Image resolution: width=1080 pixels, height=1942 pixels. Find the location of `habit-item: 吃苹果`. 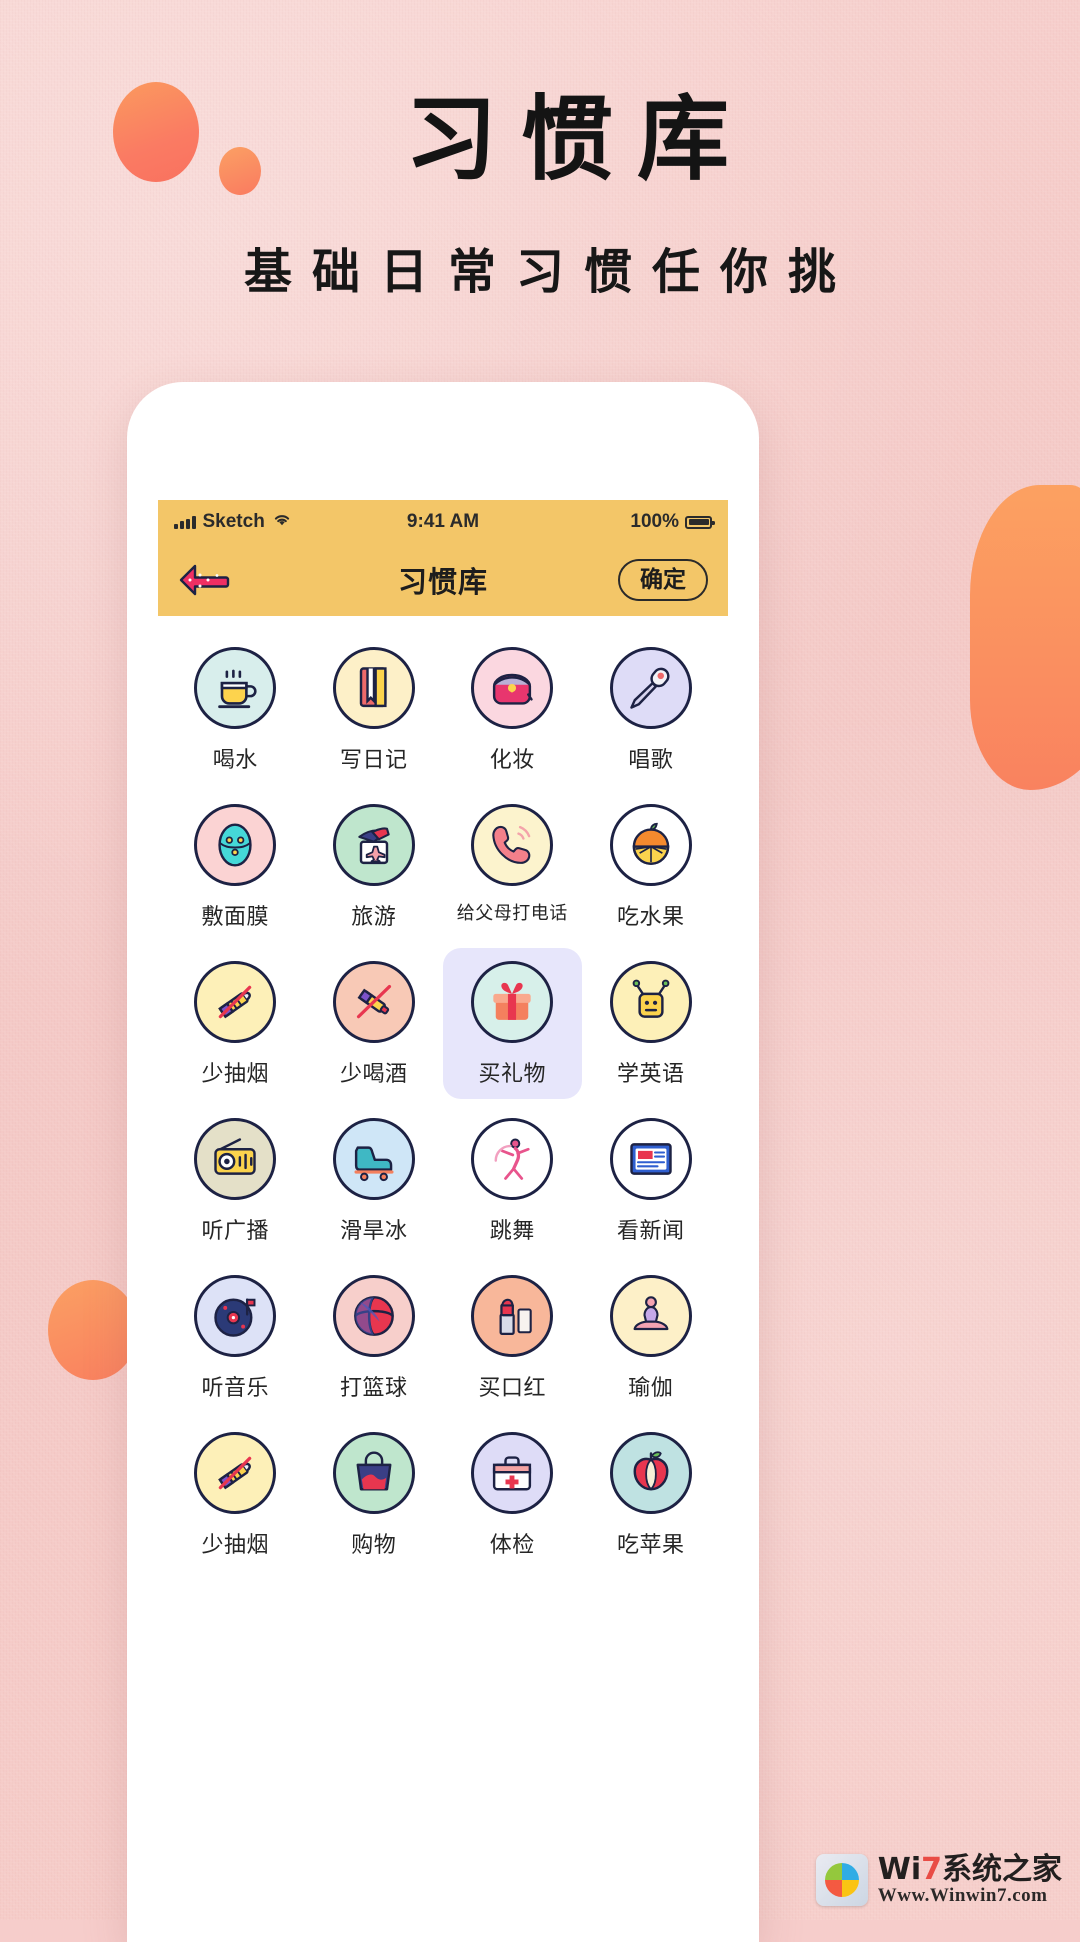

habit-item: 吃苹果 is located at coordinates (651, 1494).